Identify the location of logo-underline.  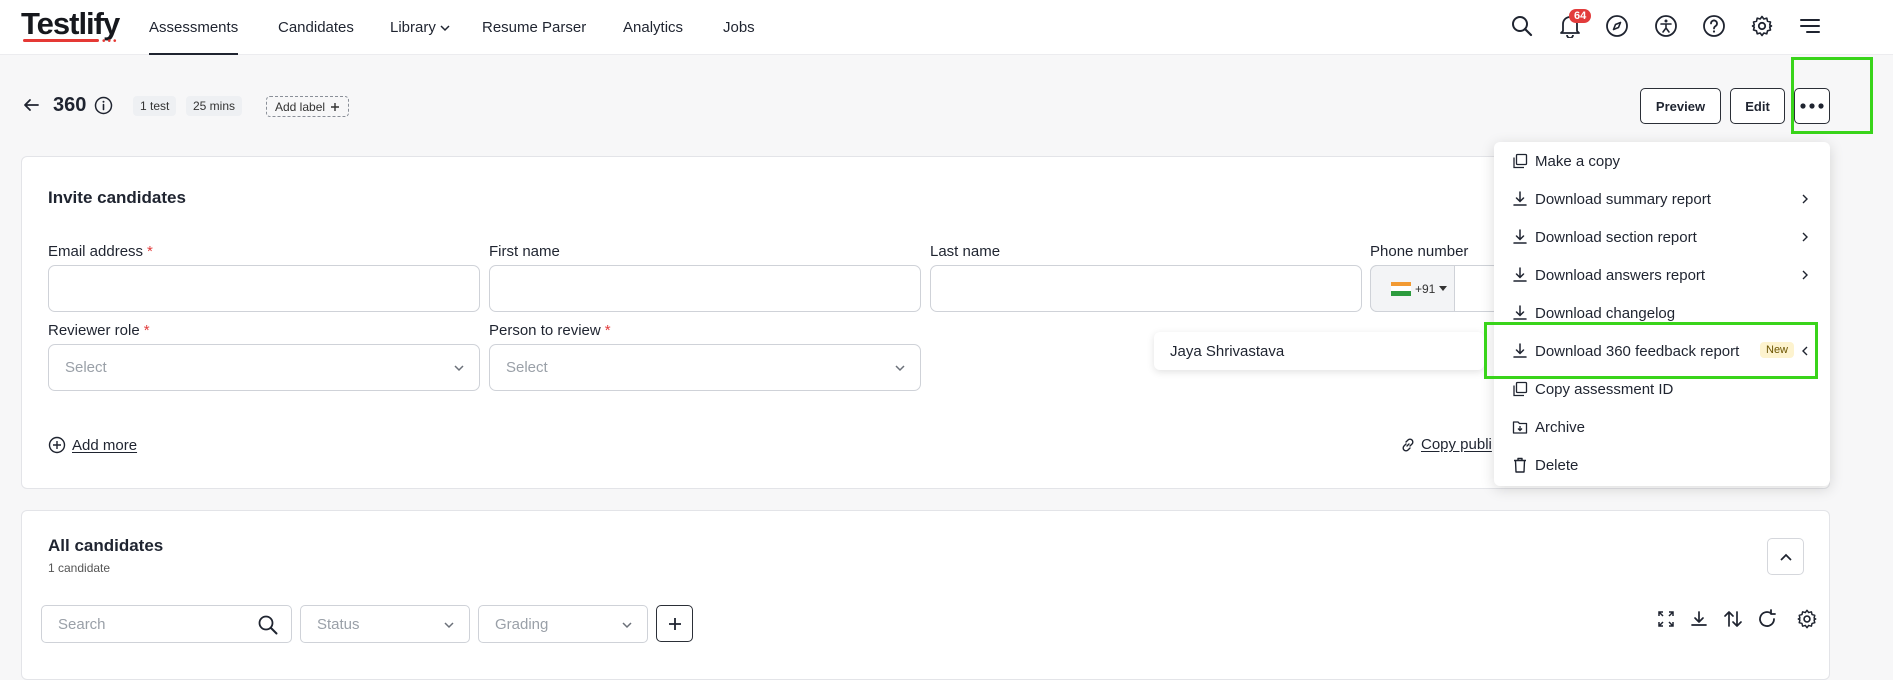
(61, 40).